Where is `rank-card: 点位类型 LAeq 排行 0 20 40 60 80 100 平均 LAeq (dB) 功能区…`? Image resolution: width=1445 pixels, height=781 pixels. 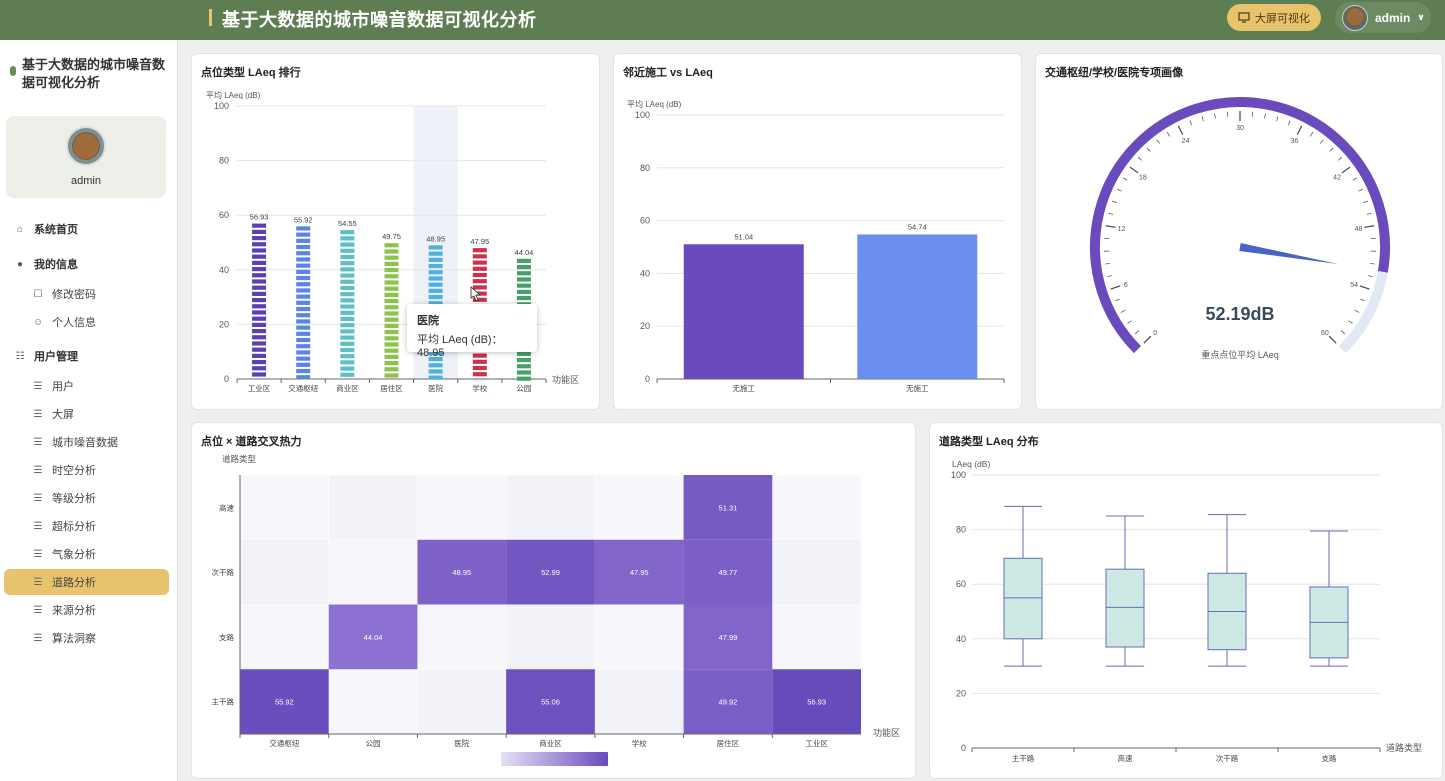 rank-card: 点位类型 LAeq 排行 0 20 40 60 80 100 平均 LAeq (dB) 功能区… is located at coordinates (395, 231).